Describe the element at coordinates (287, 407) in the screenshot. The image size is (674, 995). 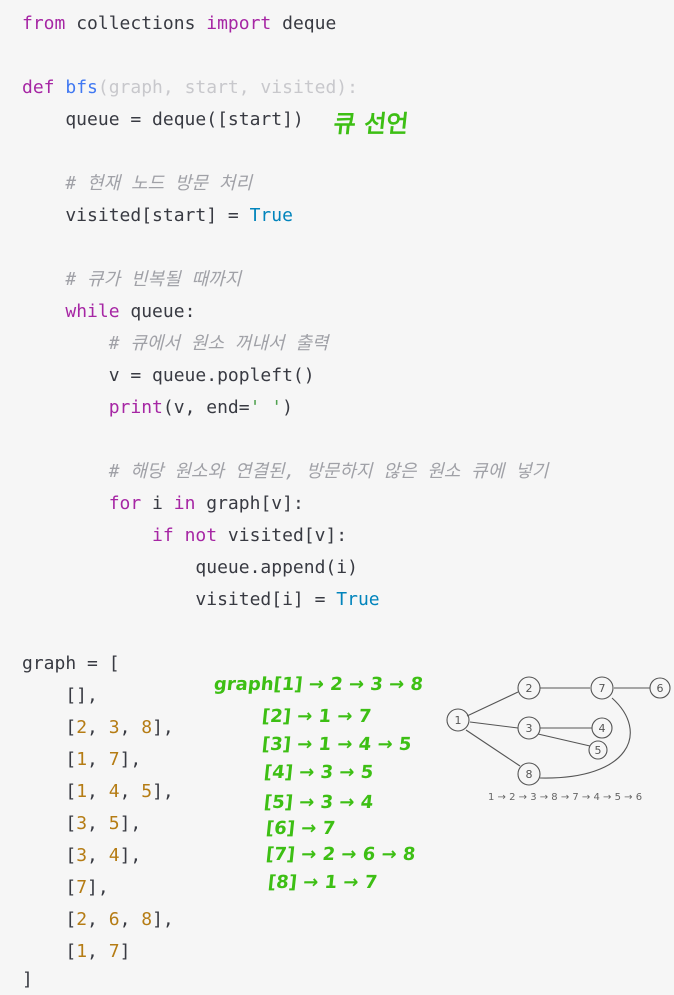
I see `close-paren: )` at that location.